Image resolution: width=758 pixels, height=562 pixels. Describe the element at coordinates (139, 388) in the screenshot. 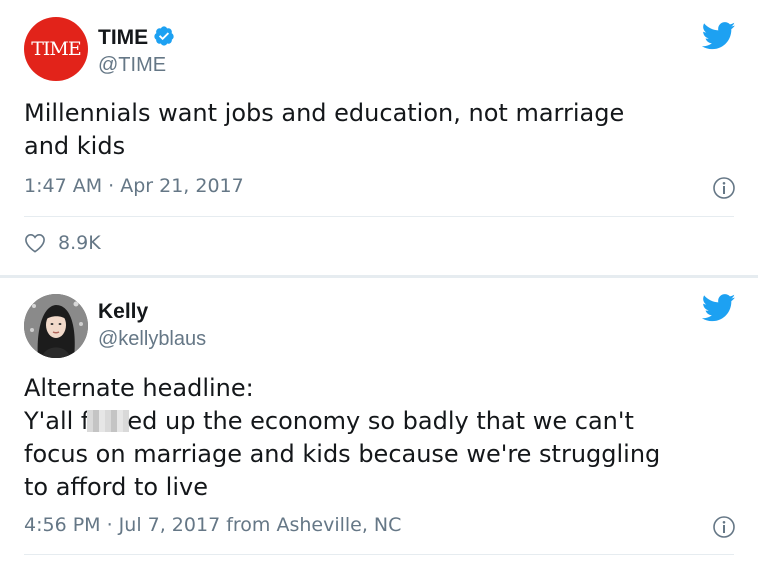

I see `tweet-text-line1: Alternate headline:` at that location.